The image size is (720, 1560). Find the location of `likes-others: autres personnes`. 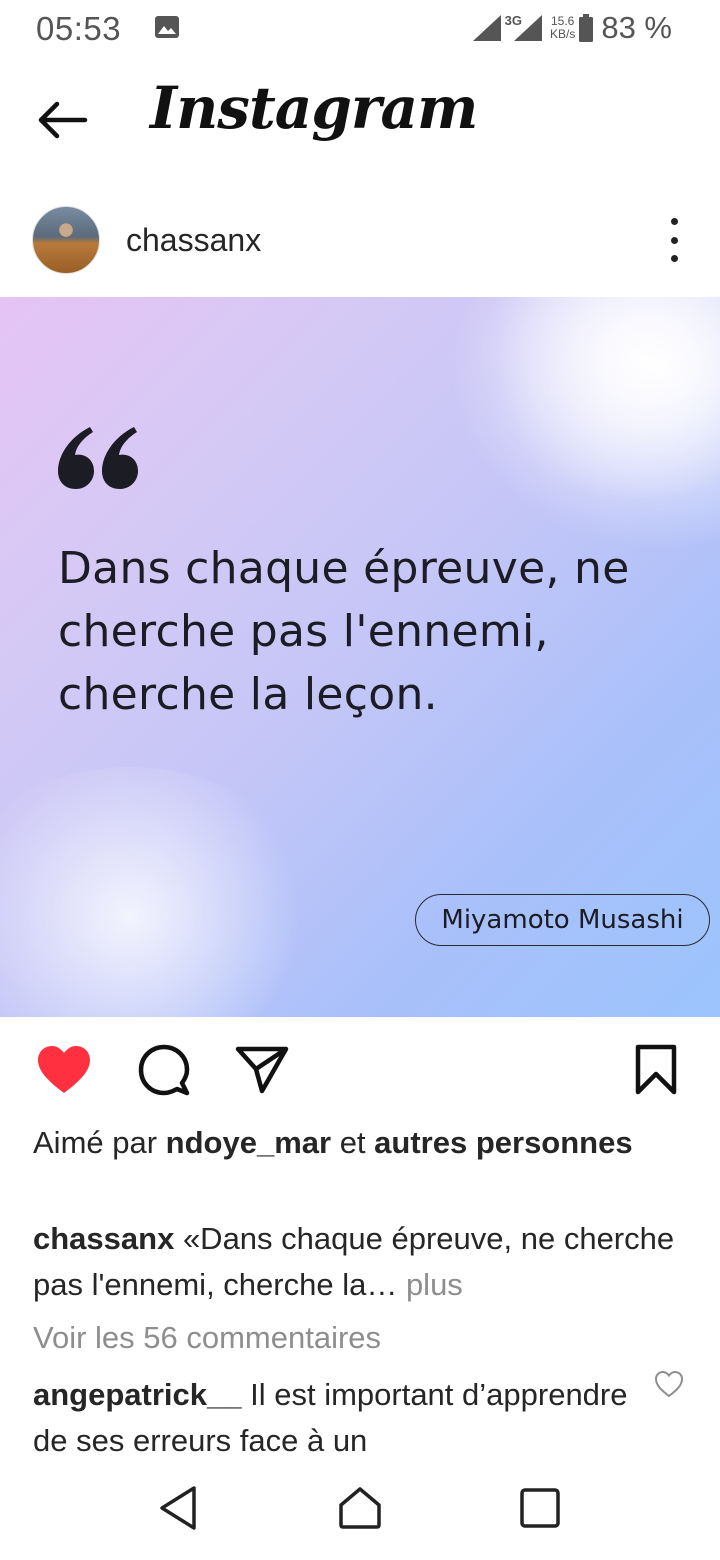

likes-others: autres personnes is located at coordinates (503, 1142).